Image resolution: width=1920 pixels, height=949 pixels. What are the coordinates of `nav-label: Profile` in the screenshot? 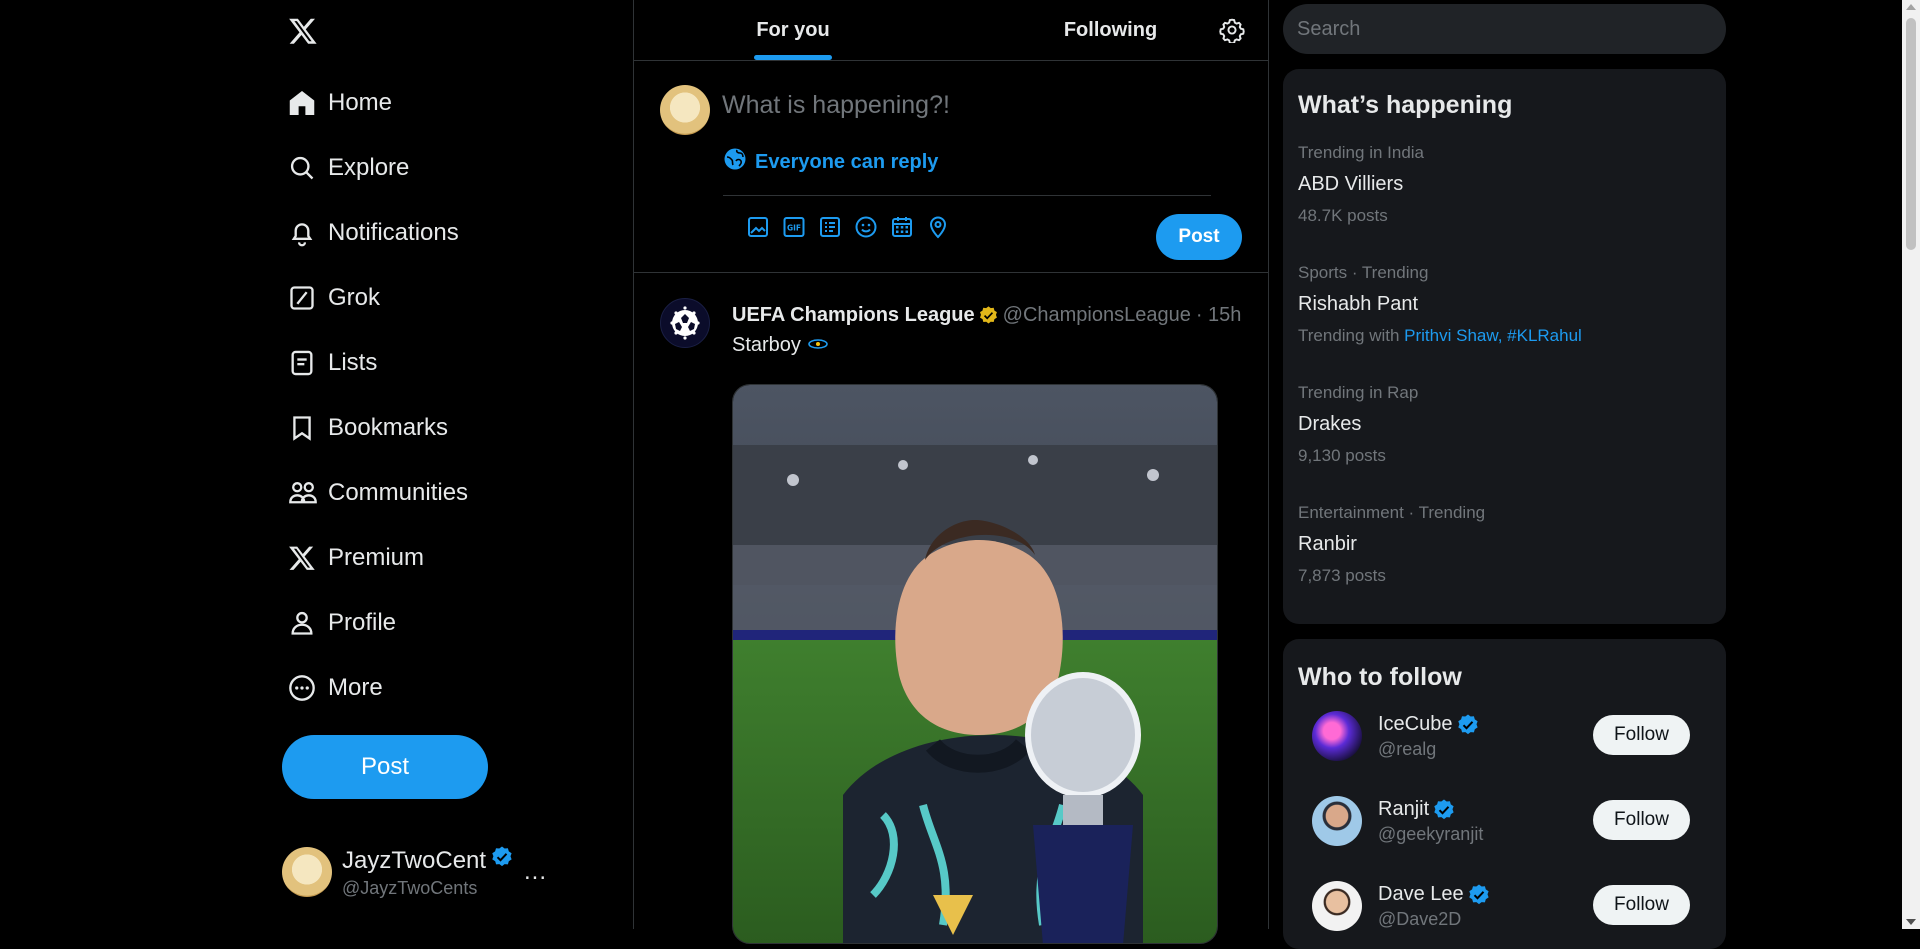 It's located at (362, 622).